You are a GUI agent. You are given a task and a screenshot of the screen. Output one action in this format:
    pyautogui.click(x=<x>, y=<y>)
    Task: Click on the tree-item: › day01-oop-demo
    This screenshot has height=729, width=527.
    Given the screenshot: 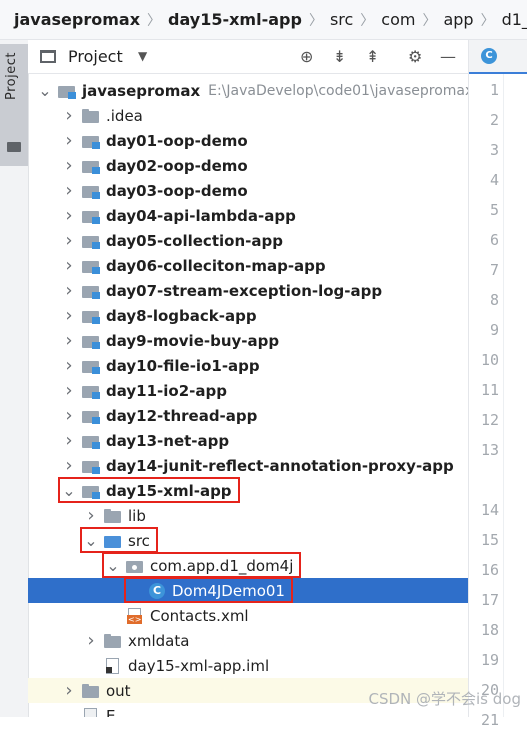 What is the action you would take?
    pyautogui.click(x=248, y=140)
    